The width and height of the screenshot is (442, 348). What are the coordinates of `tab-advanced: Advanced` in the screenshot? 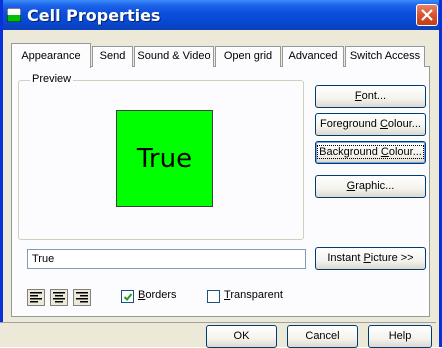 It's located at (313, 56).